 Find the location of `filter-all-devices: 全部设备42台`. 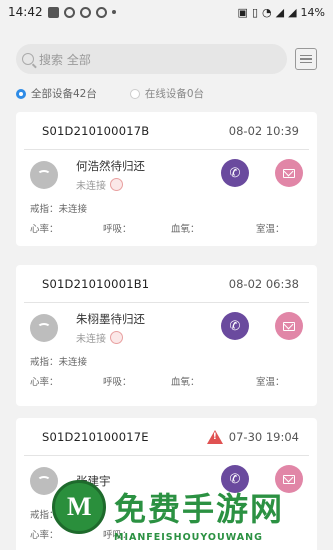

filter-all-devices: 全部设备42台 is located at coordinates (56, 93).